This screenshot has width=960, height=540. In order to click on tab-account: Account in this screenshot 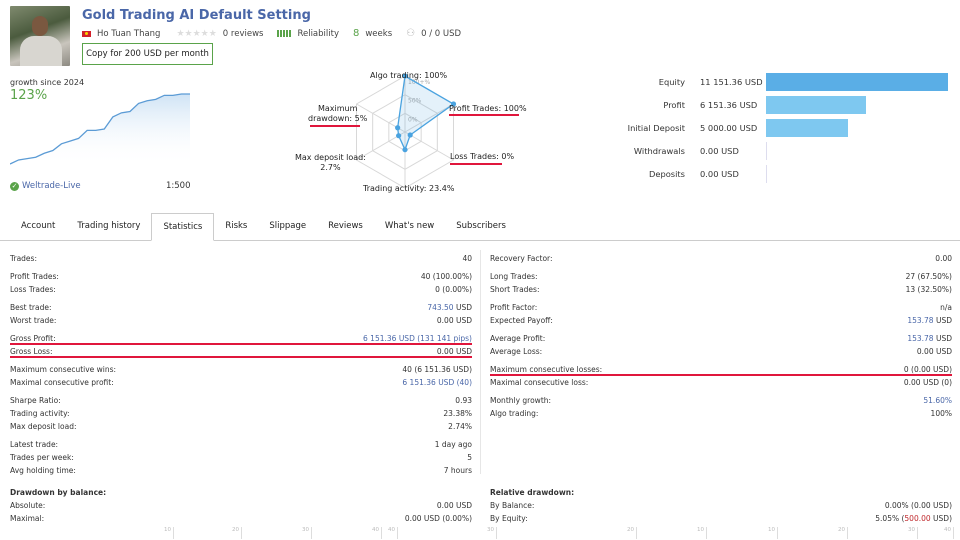, I will do `click(38, 227)`.